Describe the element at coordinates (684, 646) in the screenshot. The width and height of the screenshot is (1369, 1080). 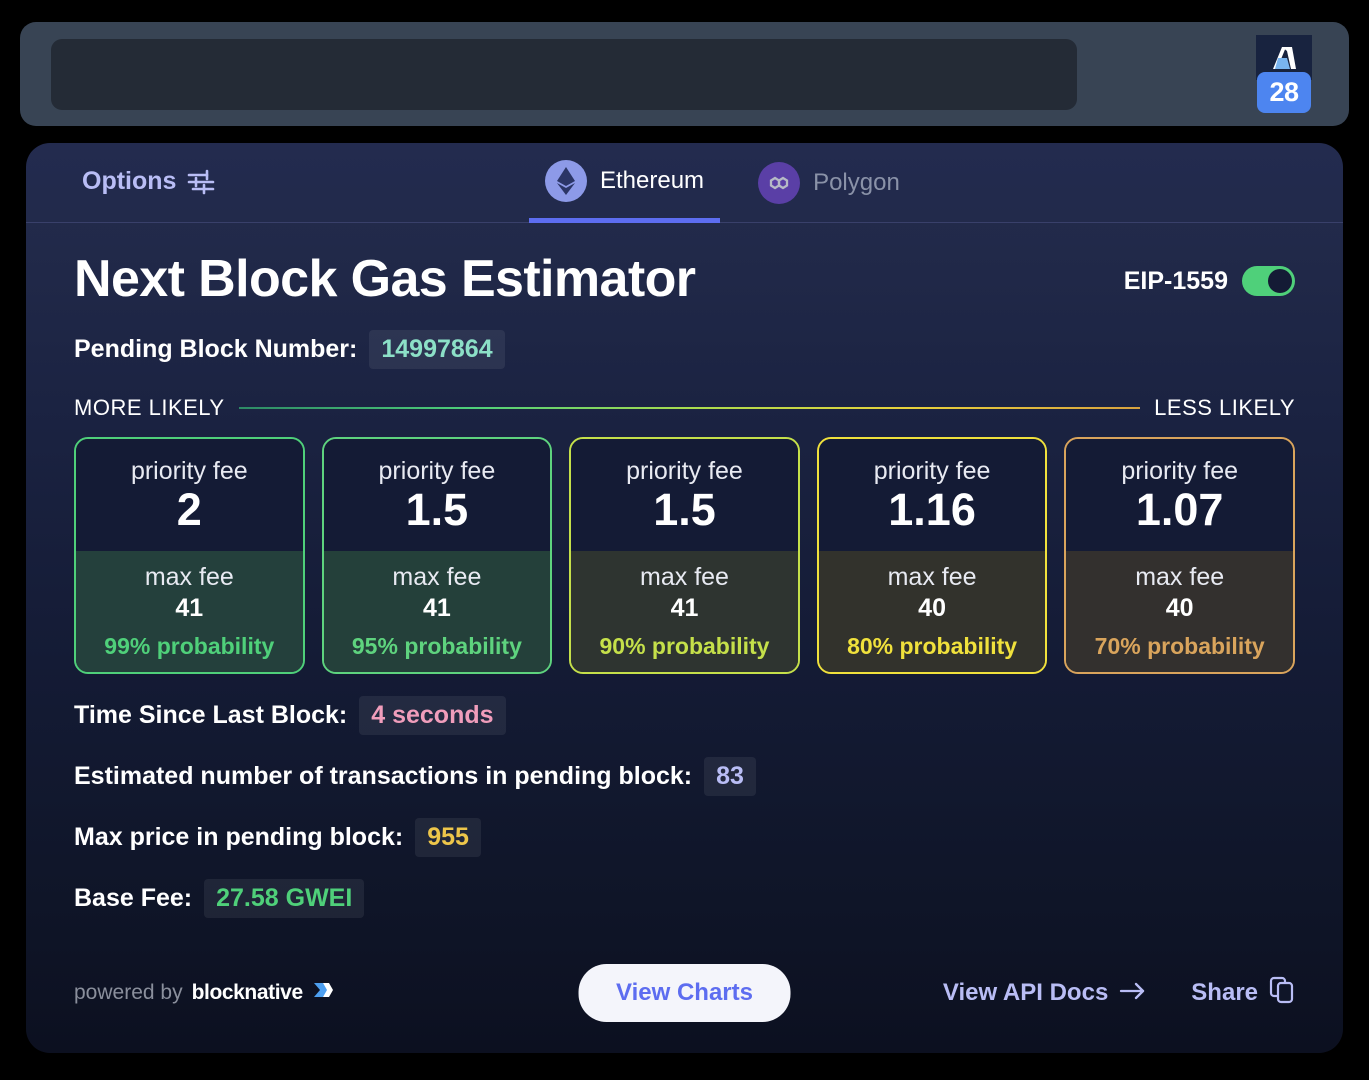
I see `probability-label: 90% probability` at that location.